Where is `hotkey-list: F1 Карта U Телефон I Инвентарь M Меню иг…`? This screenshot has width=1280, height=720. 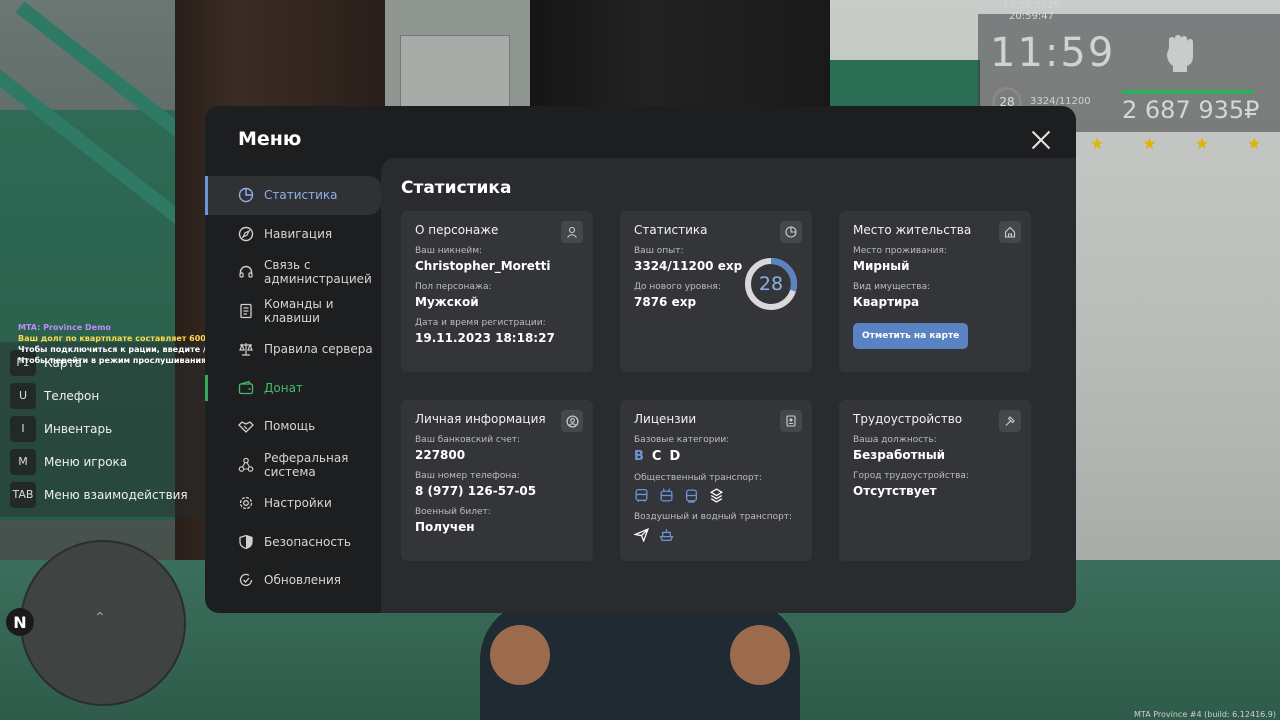
hotkey-list: F1 Карта U Телефон I Инвентарь M Меню иг… is located at coordinates (102, 429).